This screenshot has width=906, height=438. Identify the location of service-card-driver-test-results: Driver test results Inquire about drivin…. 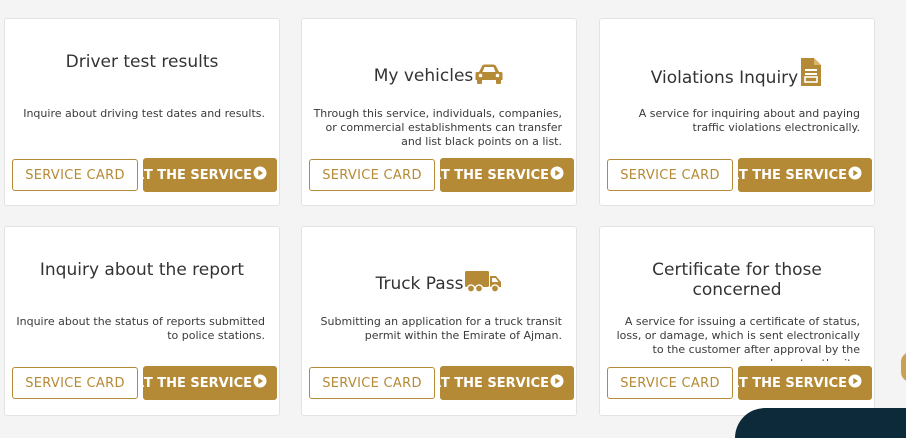
(142, 112).